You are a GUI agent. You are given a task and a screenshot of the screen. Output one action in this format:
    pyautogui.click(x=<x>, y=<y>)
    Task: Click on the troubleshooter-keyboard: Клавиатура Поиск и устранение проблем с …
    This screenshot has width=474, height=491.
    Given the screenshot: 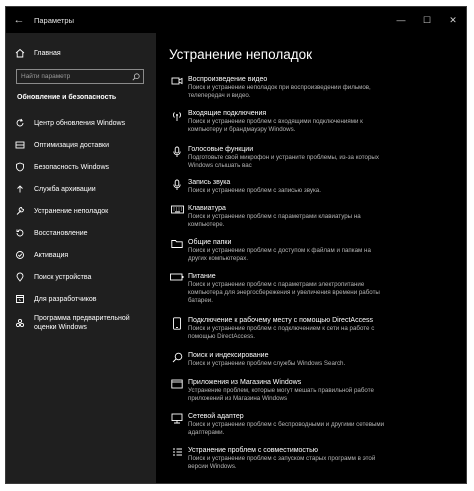 What is the action you would take?
    pyautogui.click(x=314, y=216)
    